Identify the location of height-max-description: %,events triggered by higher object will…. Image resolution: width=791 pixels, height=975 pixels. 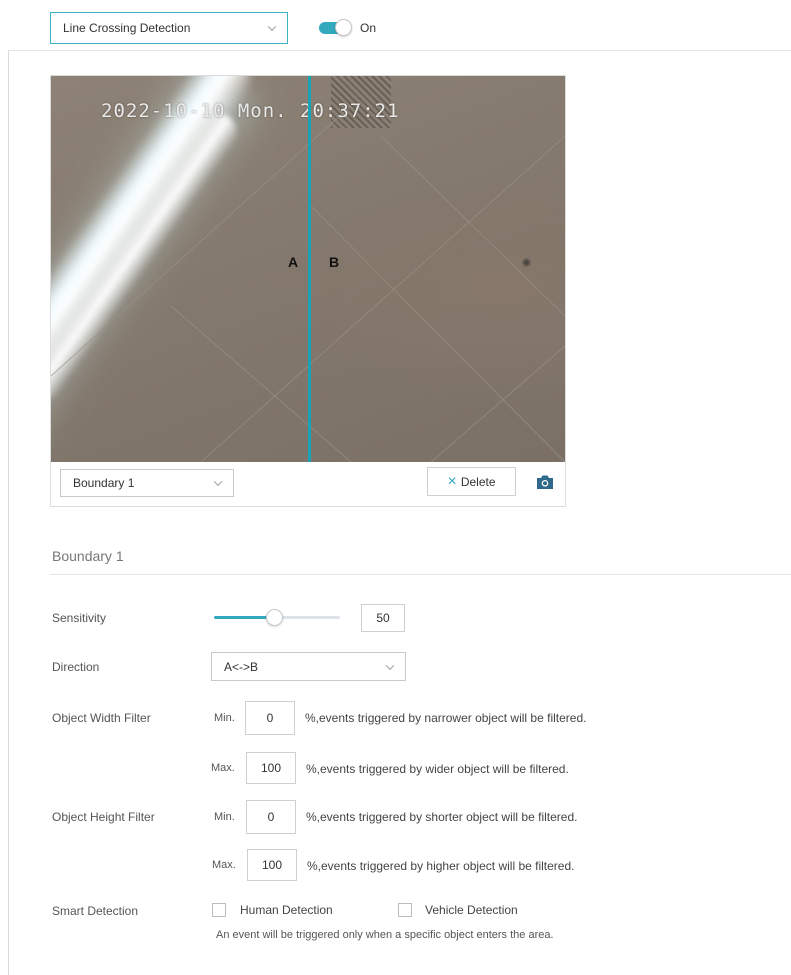
(441, 866).